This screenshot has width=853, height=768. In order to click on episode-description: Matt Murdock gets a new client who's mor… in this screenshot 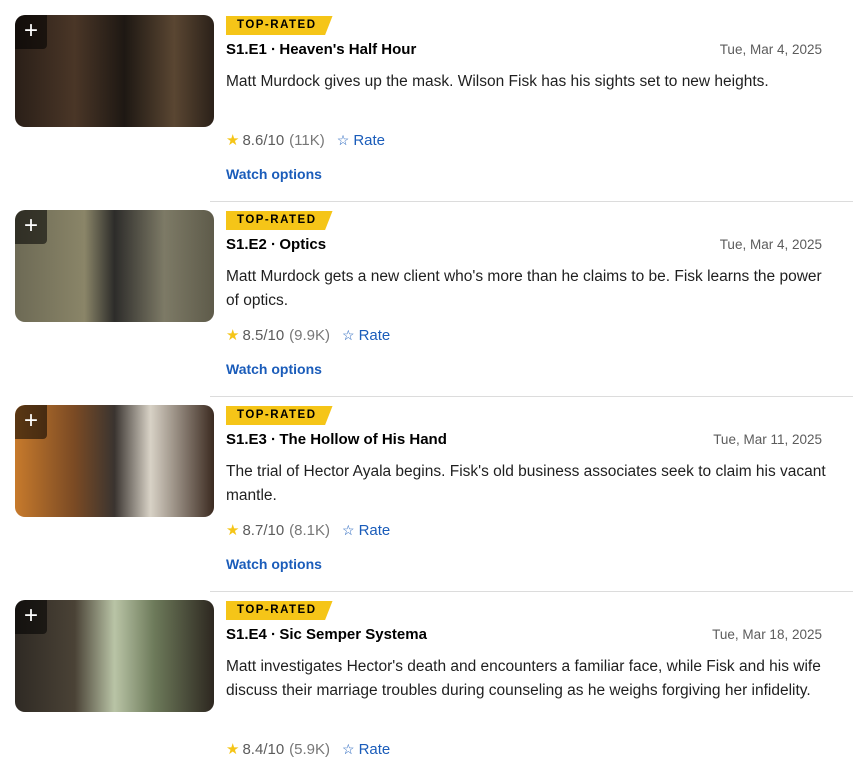, I will do `click(524, 288)`.